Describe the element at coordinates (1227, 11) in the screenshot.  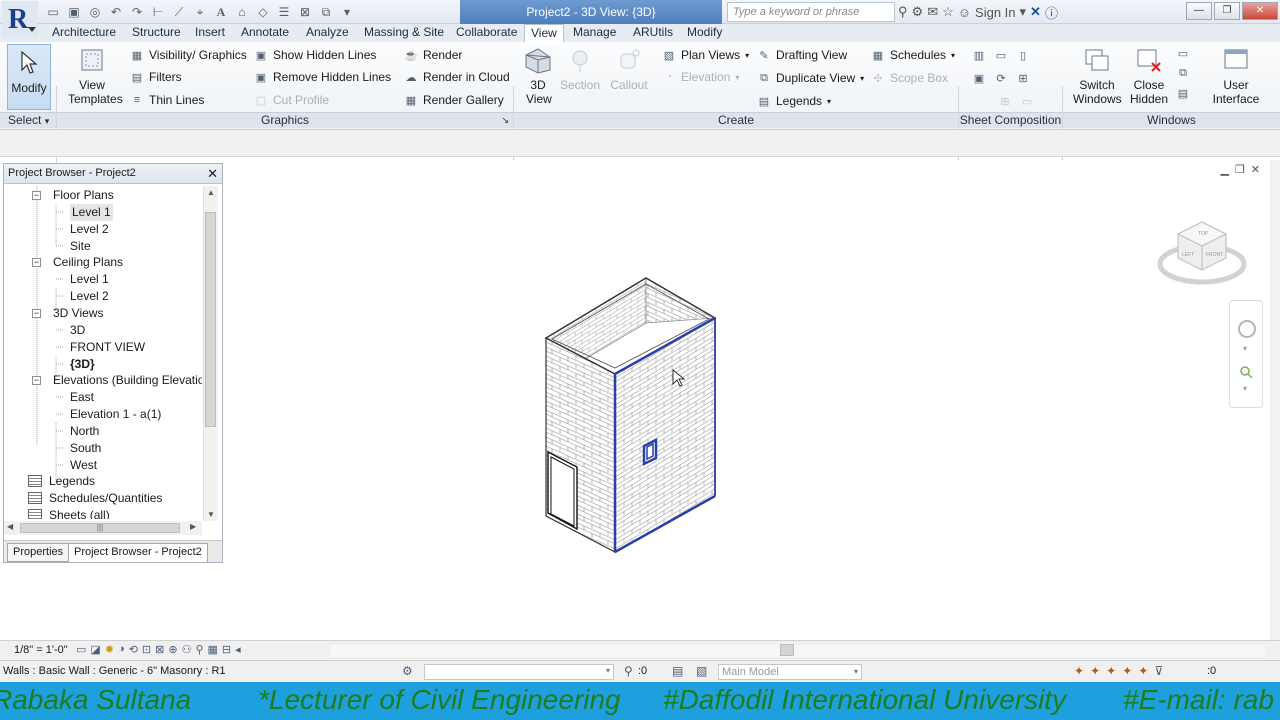
I see `maximize-button: ❐` at that location.